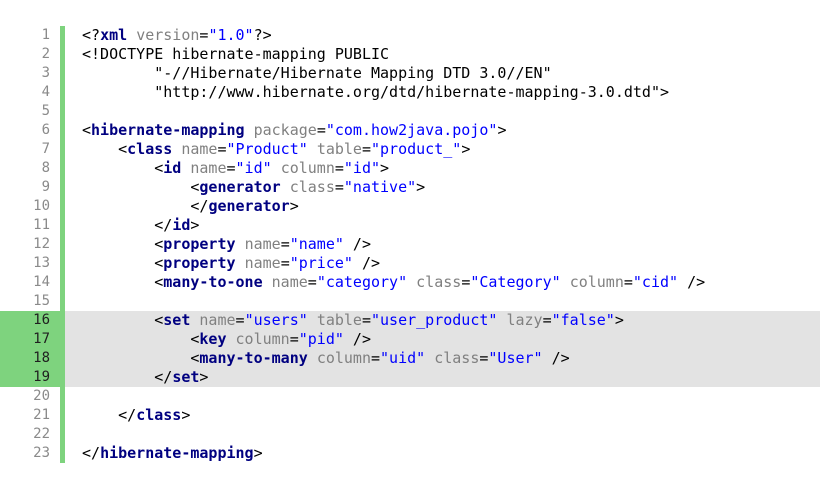 Image resolution: width=820 pixels, height=487 pixels. What do you see at coordinates (41, 206) in the screenshot?
I see `line-number: 10` at bounding box center [41, 206].